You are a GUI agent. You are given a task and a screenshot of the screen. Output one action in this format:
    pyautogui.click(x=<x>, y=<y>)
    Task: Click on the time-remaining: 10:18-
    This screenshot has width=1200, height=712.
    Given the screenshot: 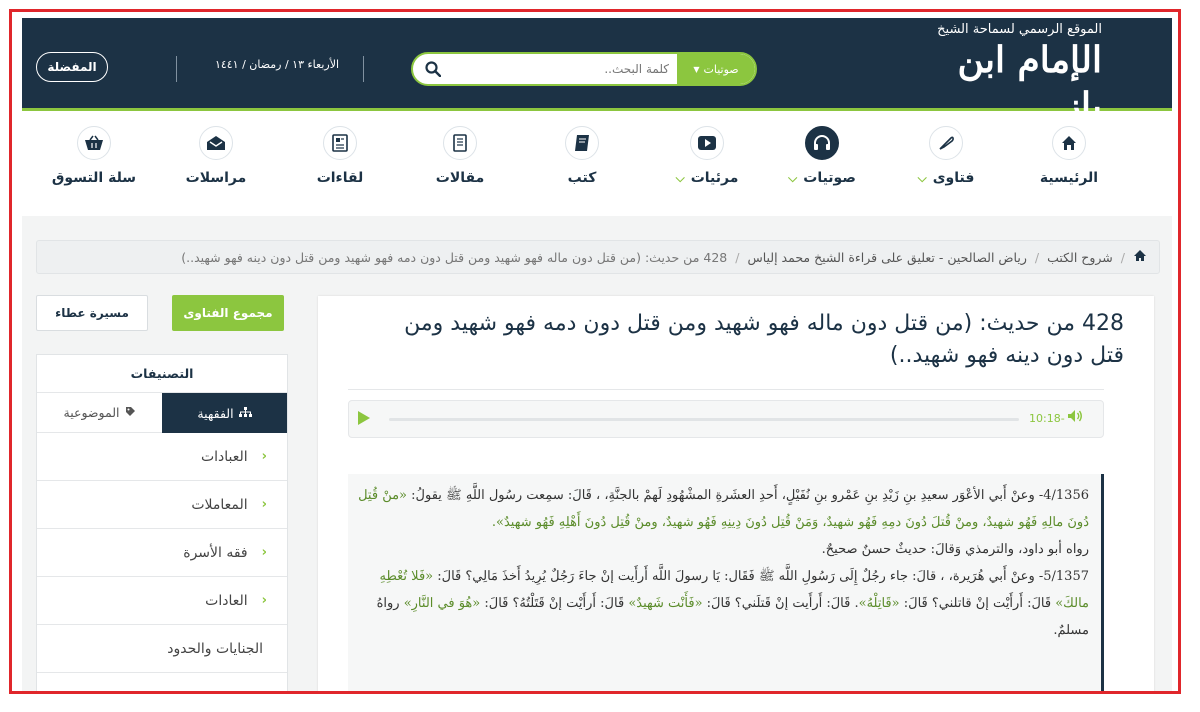 What is the action you would take?
    pyautogui.click(x=1047, y=418)
    